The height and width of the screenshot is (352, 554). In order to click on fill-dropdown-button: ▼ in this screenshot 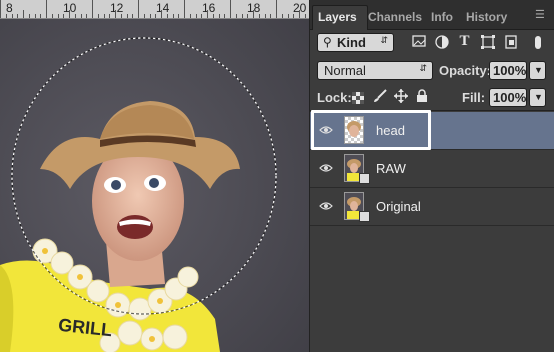, I will do `click(537, 97)`.